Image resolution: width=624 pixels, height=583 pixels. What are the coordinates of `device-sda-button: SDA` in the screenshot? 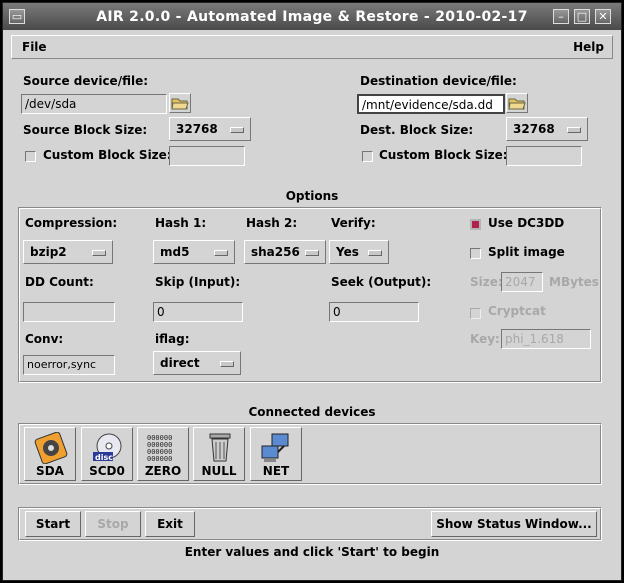 It's located at (50, 454).